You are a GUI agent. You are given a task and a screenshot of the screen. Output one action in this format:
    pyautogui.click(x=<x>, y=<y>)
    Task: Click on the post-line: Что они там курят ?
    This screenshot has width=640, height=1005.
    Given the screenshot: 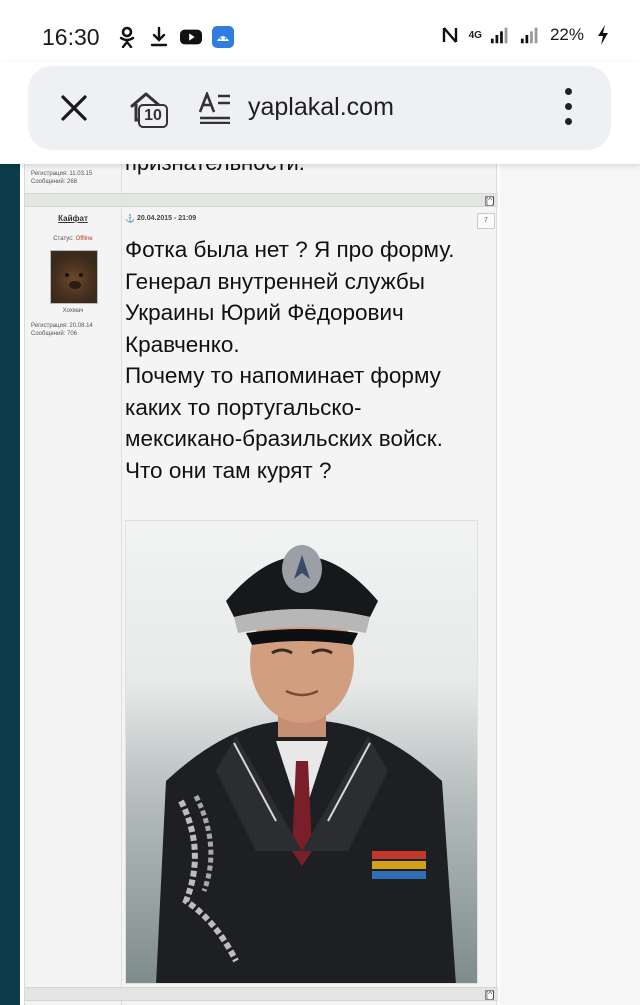 What is the action you would take?
    pyautogui.click(x=228, y=470)
    